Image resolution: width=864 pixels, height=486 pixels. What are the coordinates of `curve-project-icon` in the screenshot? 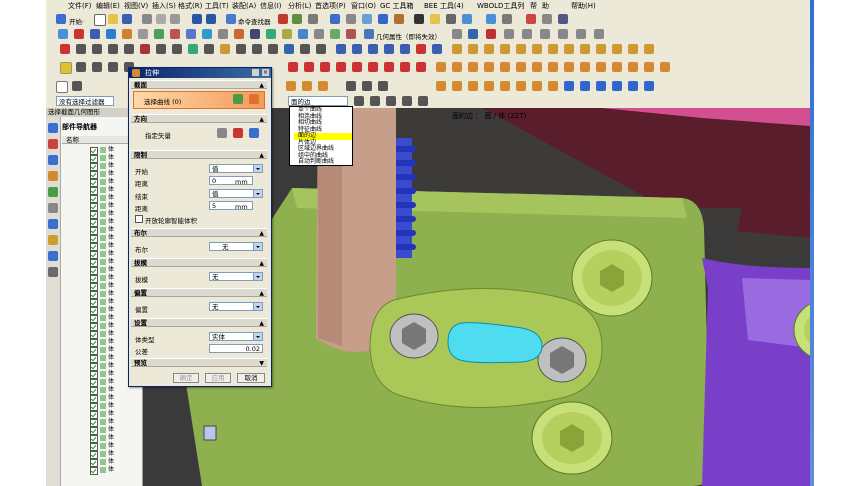 It's located at (599, 34).